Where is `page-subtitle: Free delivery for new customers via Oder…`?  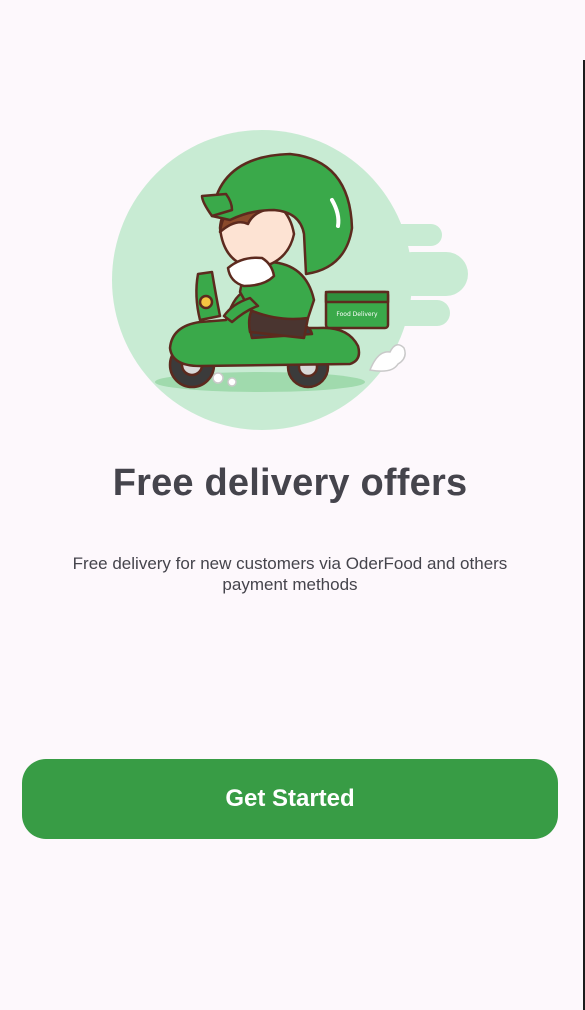 page-subtitle: Free delivery for new customers via Oder… is located at coordinates (290, 574).